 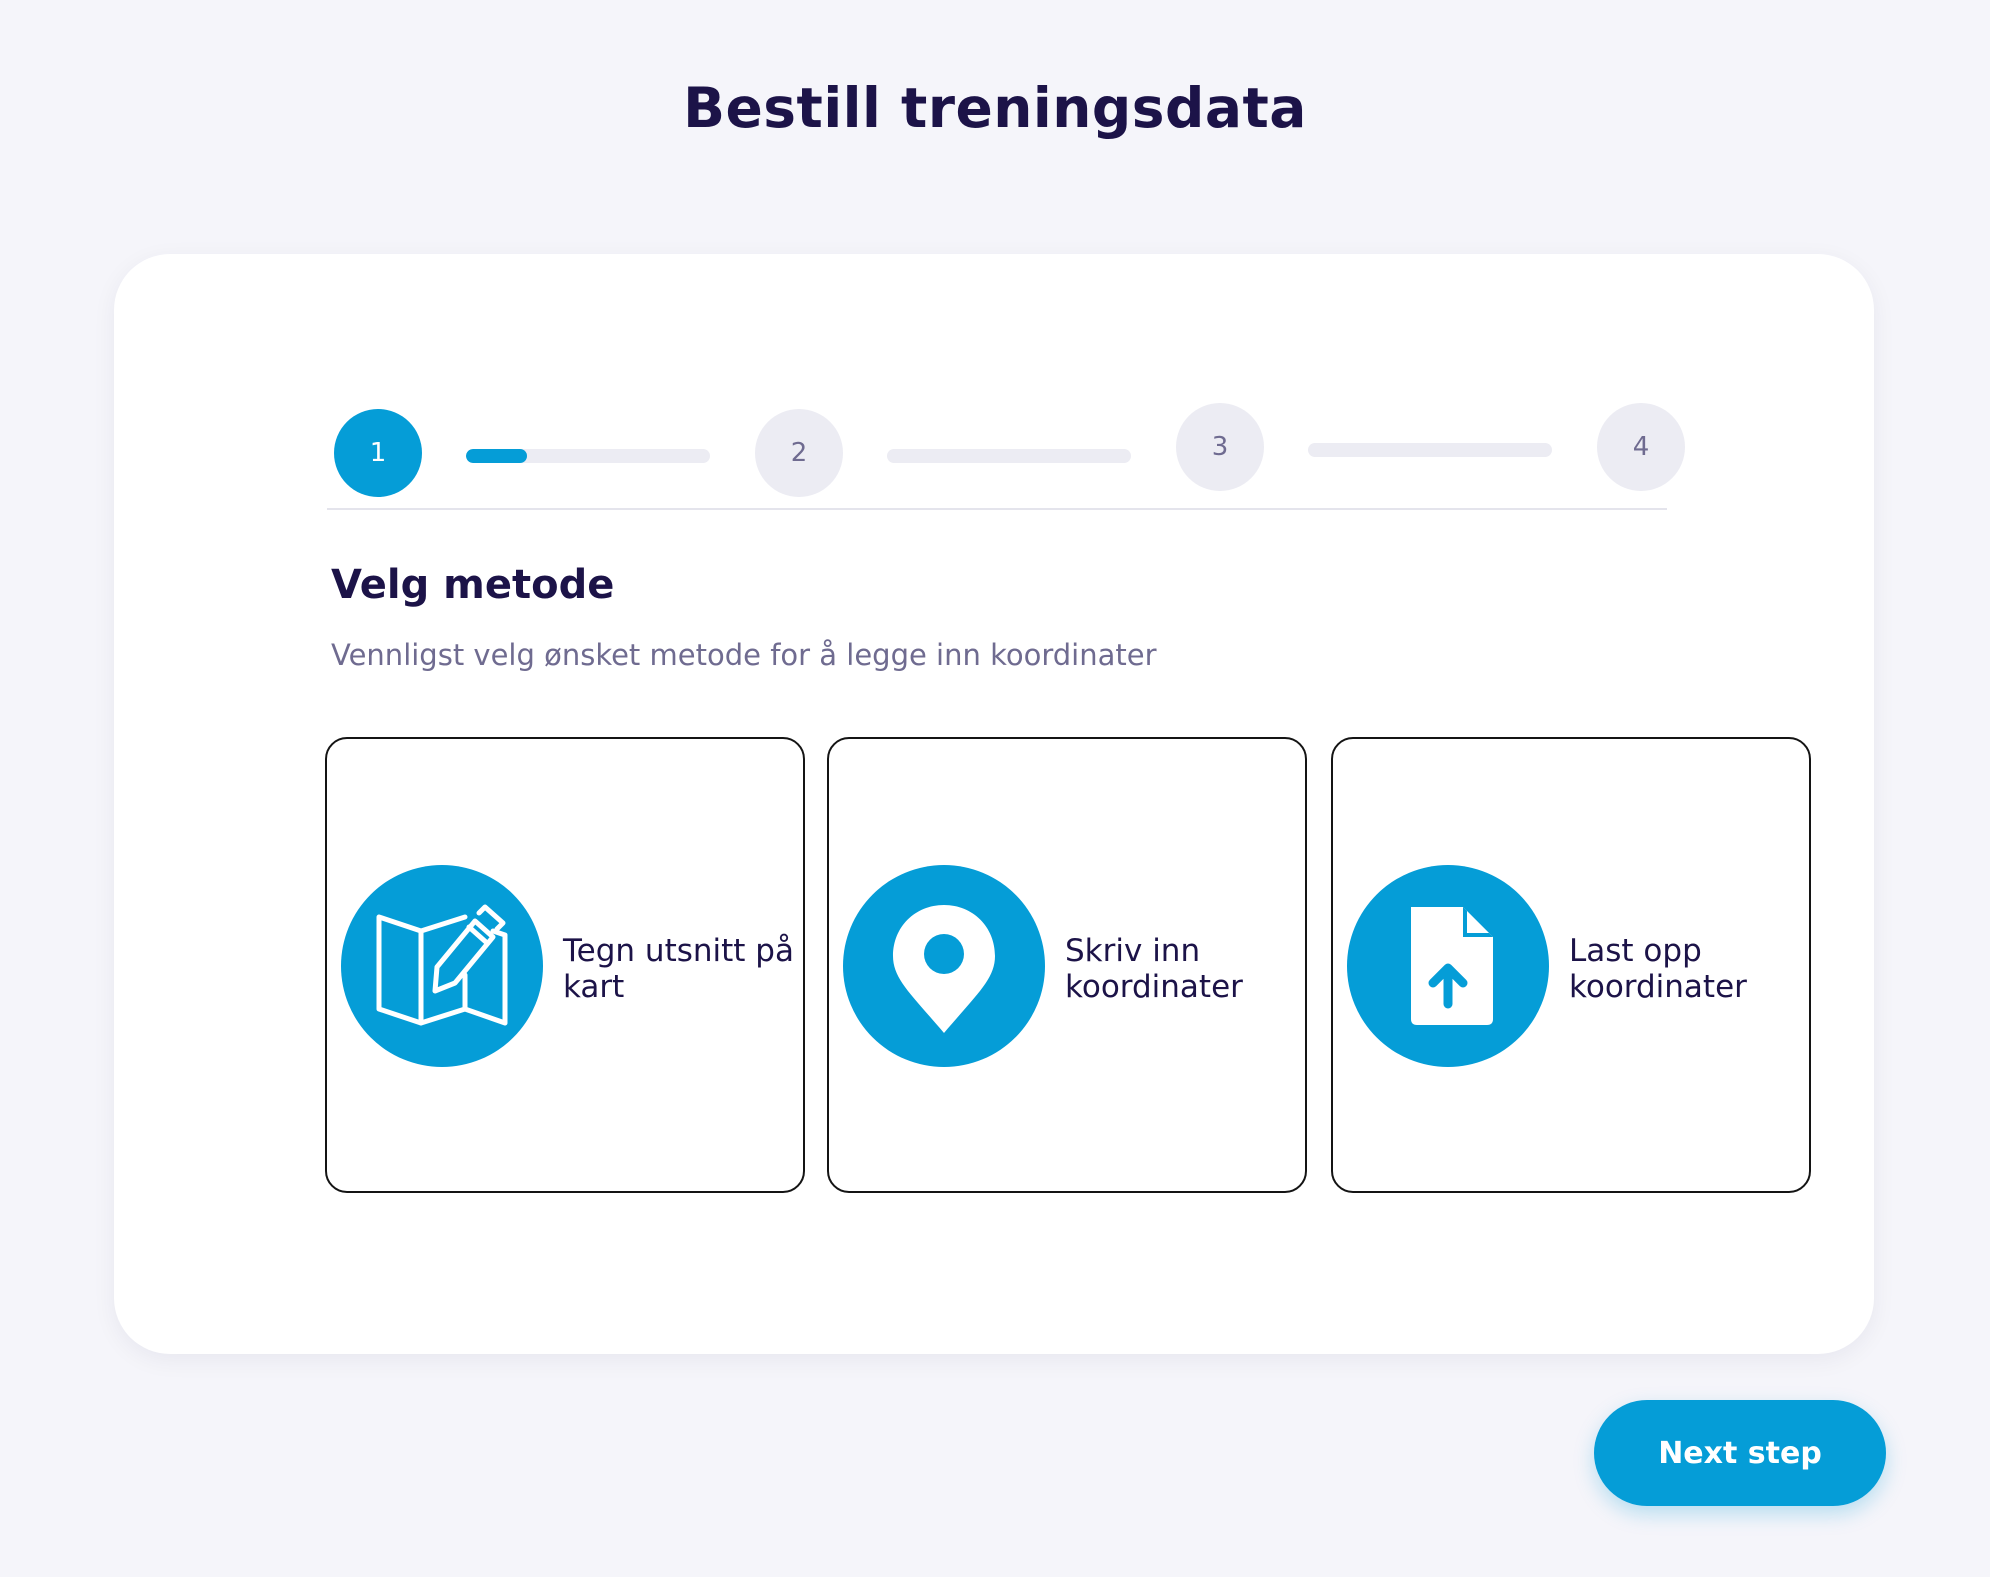 I want to click on stepper: 1 2 3 4, so click(x=1056, y=458).